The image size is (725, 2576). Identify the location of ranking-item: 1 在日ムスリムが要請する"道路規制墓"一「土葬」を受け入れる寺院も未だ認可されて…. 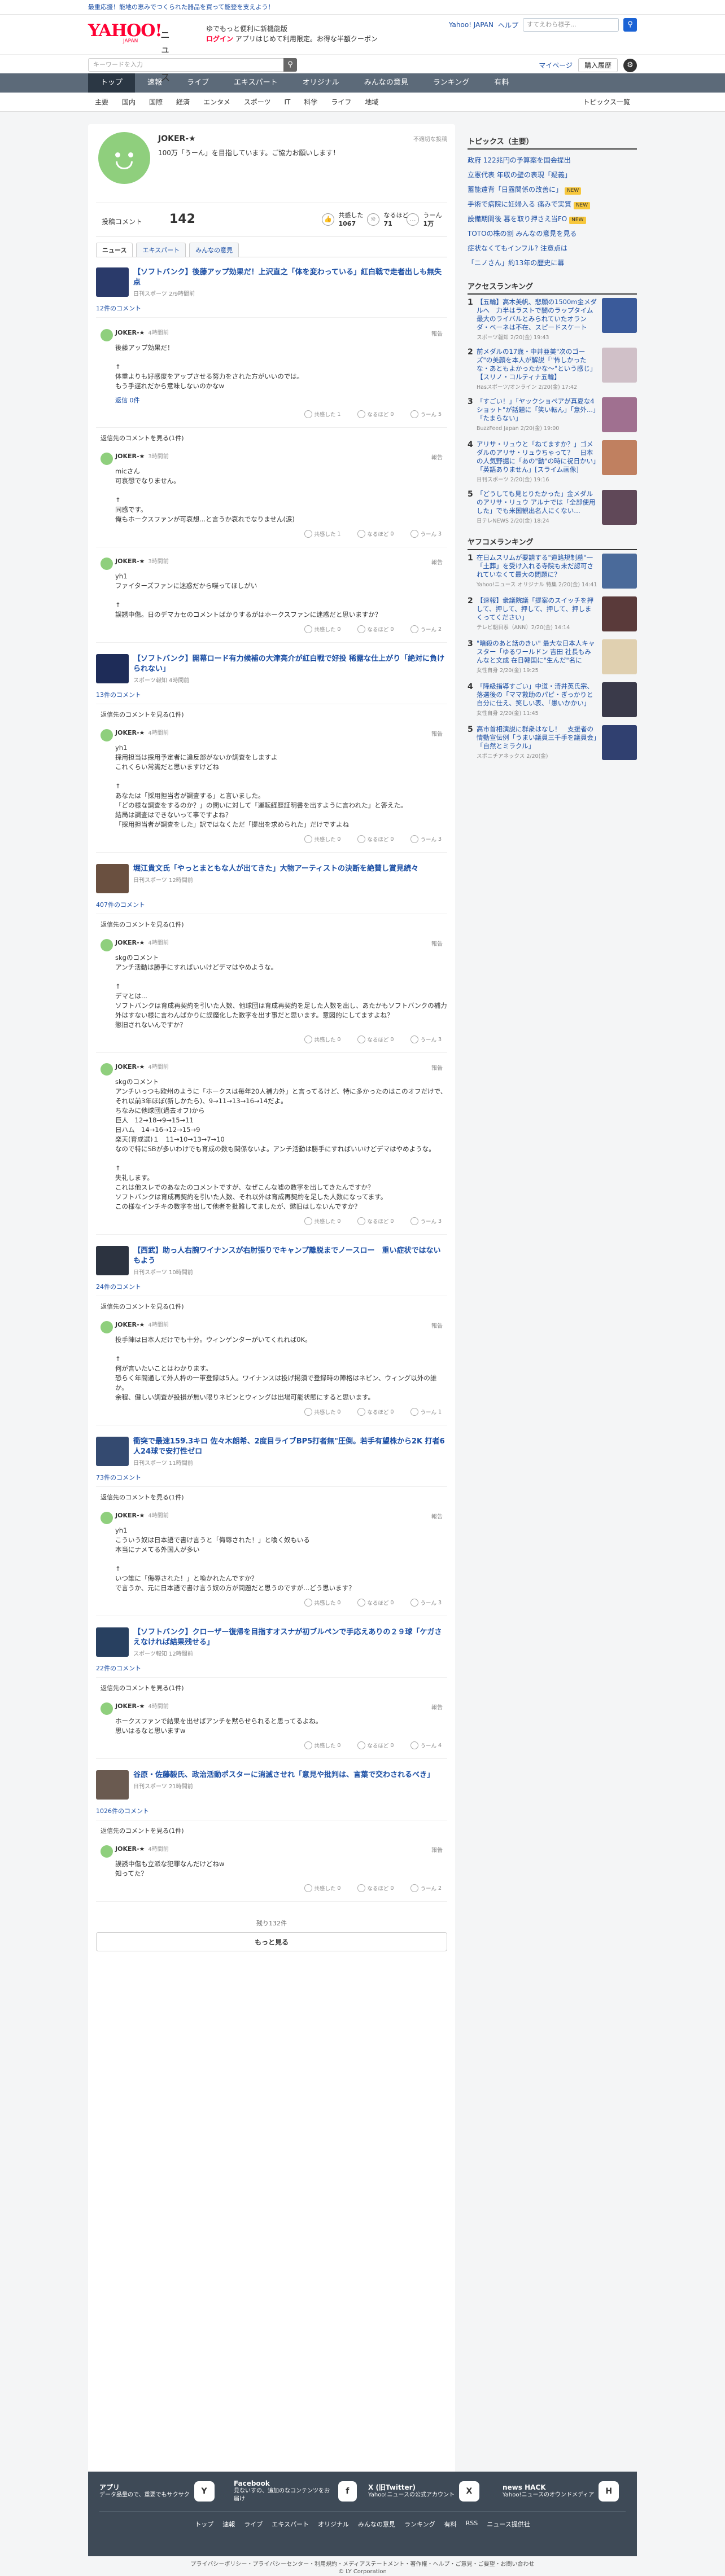
(552, 572).